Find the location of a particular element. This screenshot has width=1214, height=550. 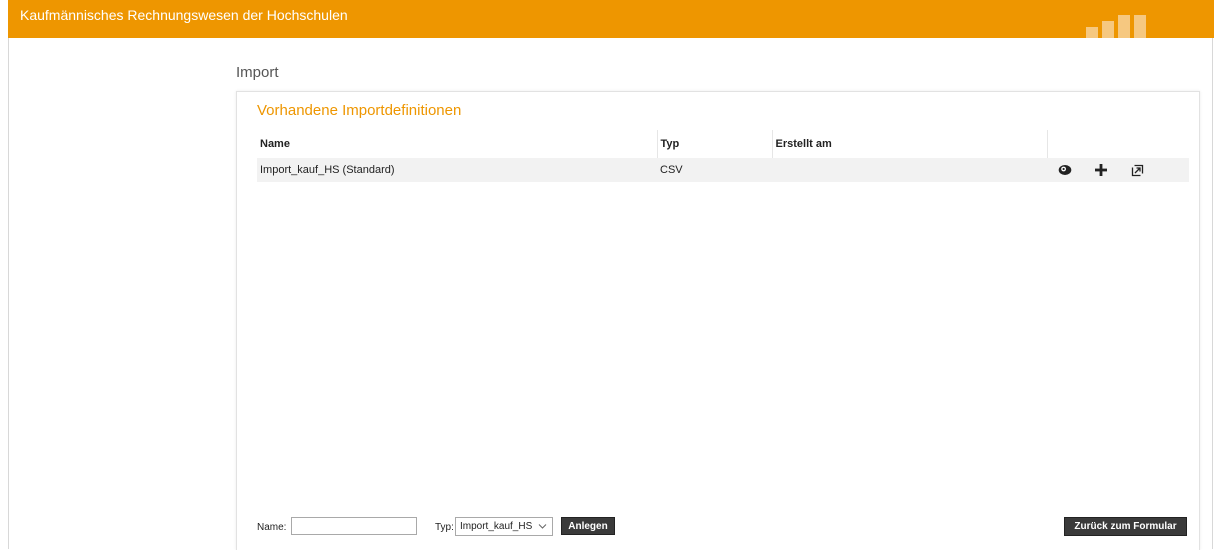

typ-select: Import_kauf_HS is located at coordinates (504, 526).